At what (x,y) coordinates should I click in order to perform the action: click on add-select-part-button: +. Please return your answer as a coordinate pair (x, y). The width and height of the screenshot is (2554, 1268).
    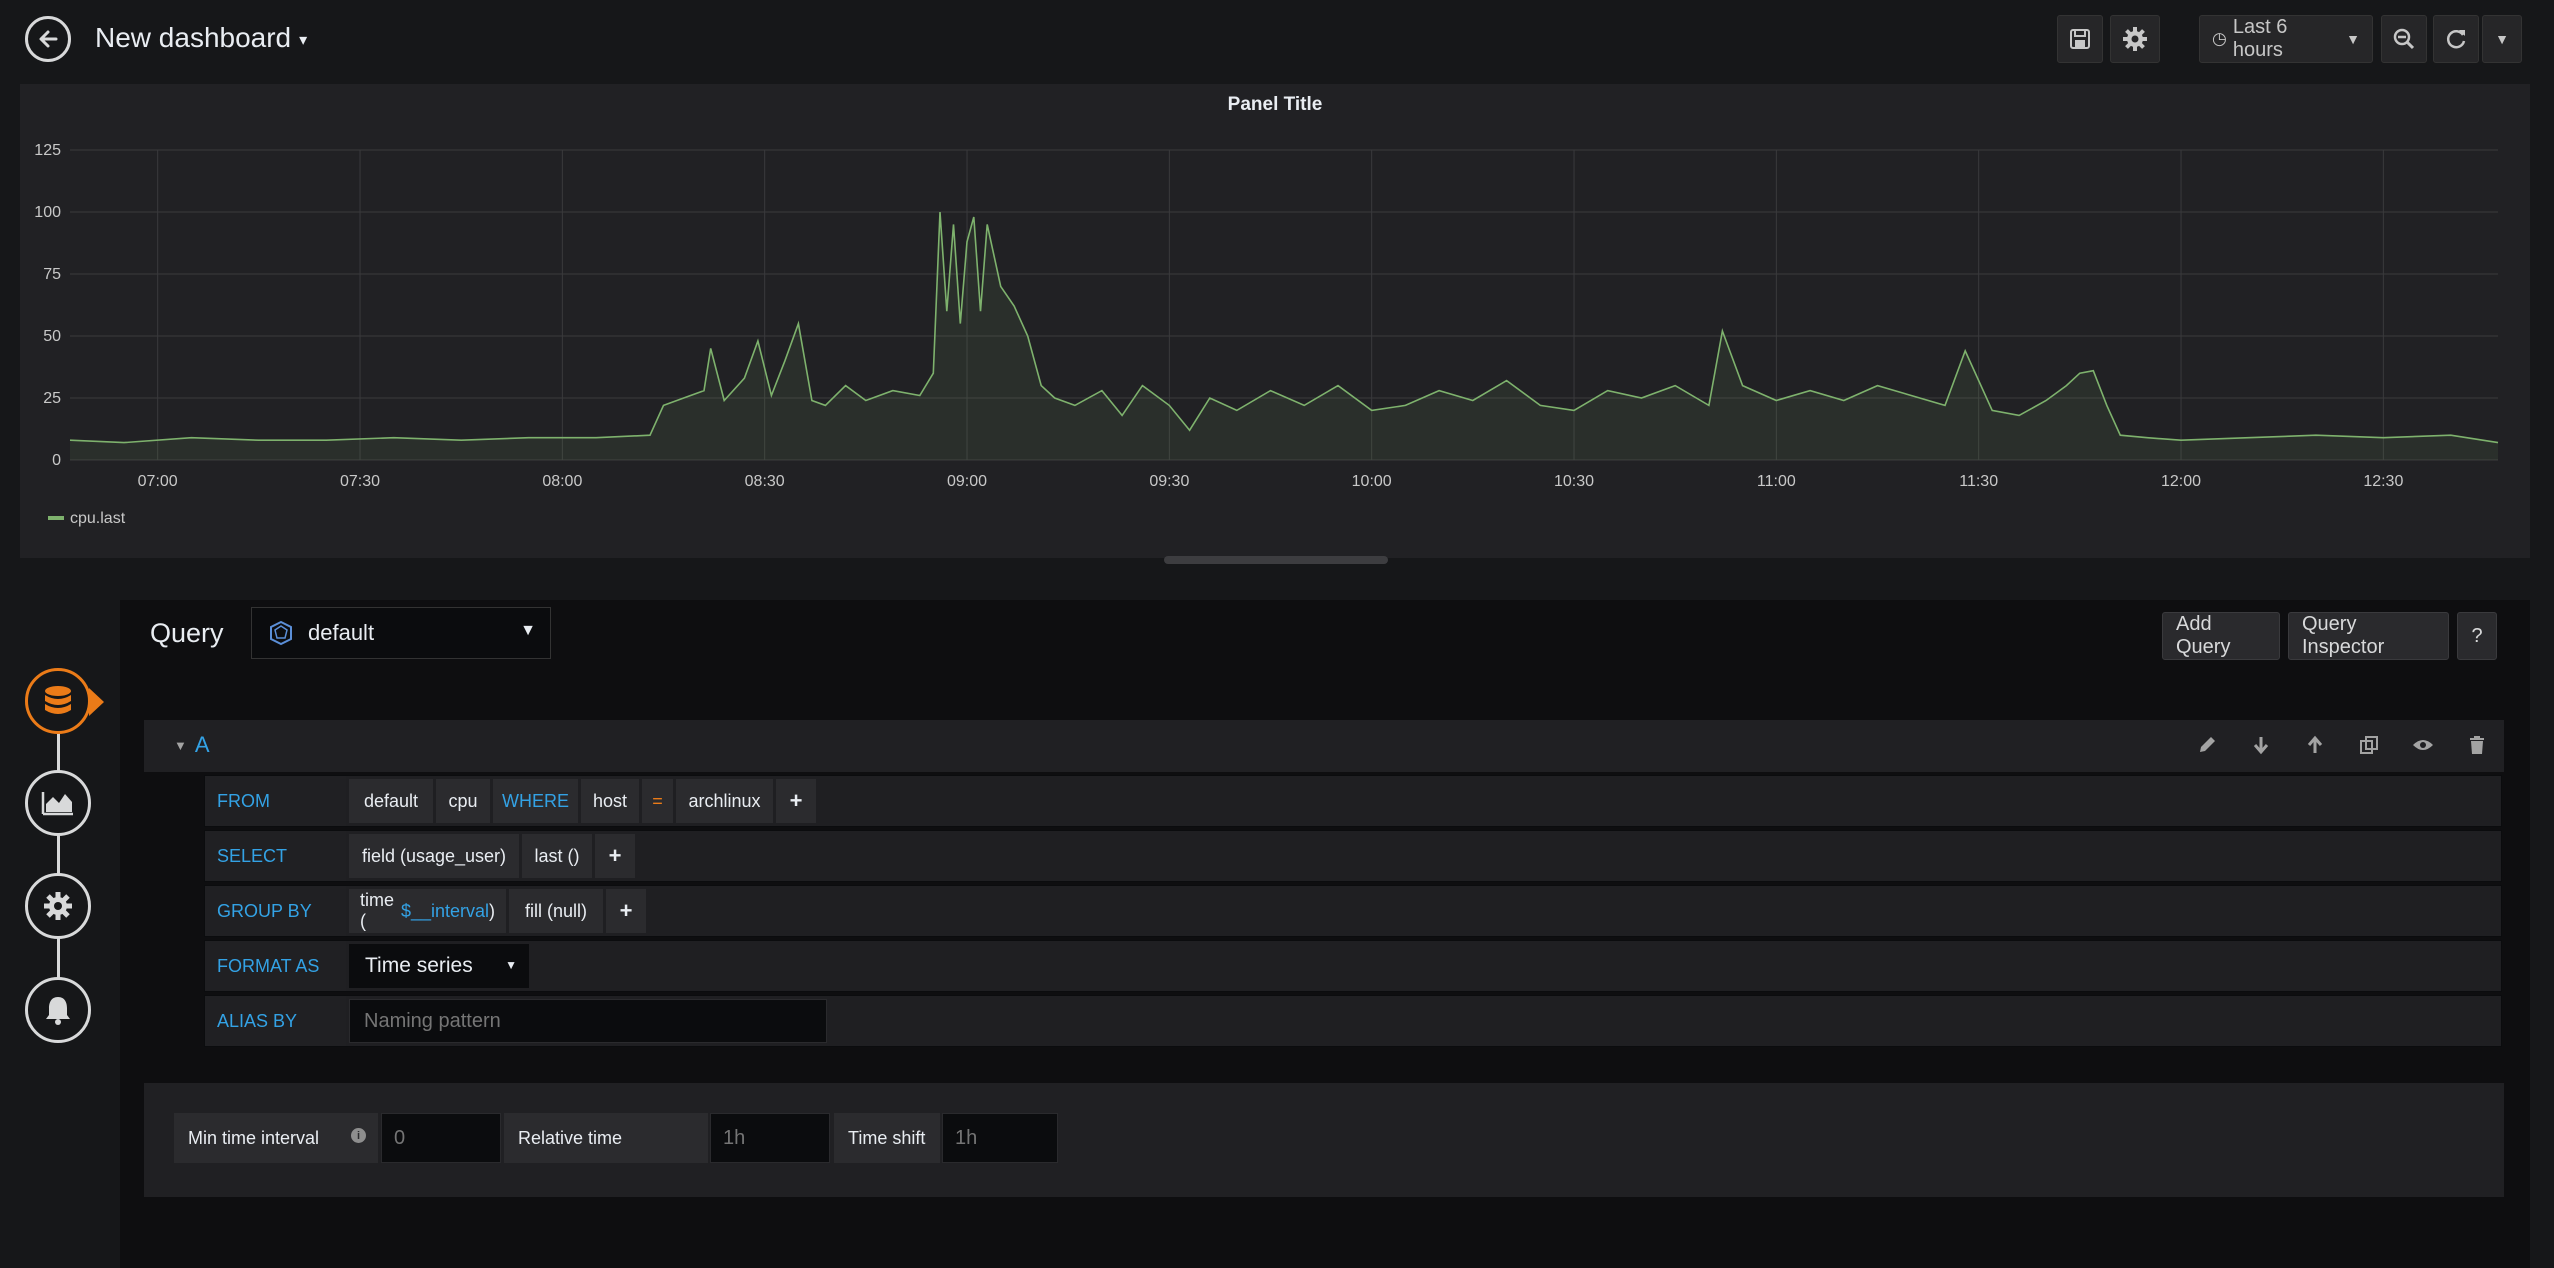
    Looking at the image, I should click on (615, 856).